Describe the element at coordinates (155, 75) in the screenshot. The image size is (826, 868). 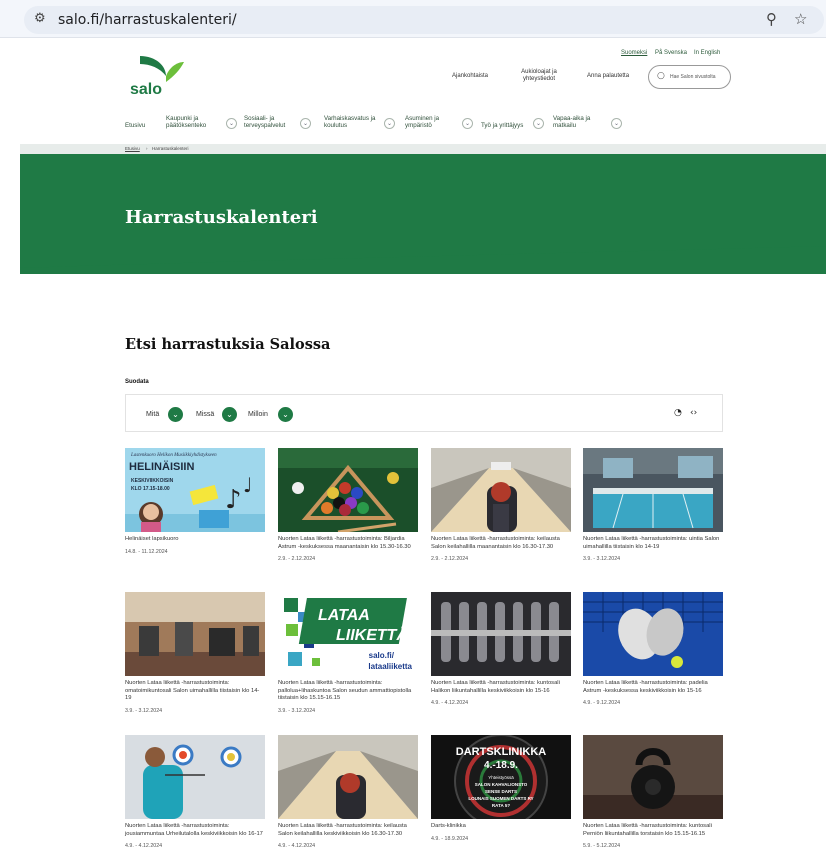
I see `salo-logo: salo` at that location.